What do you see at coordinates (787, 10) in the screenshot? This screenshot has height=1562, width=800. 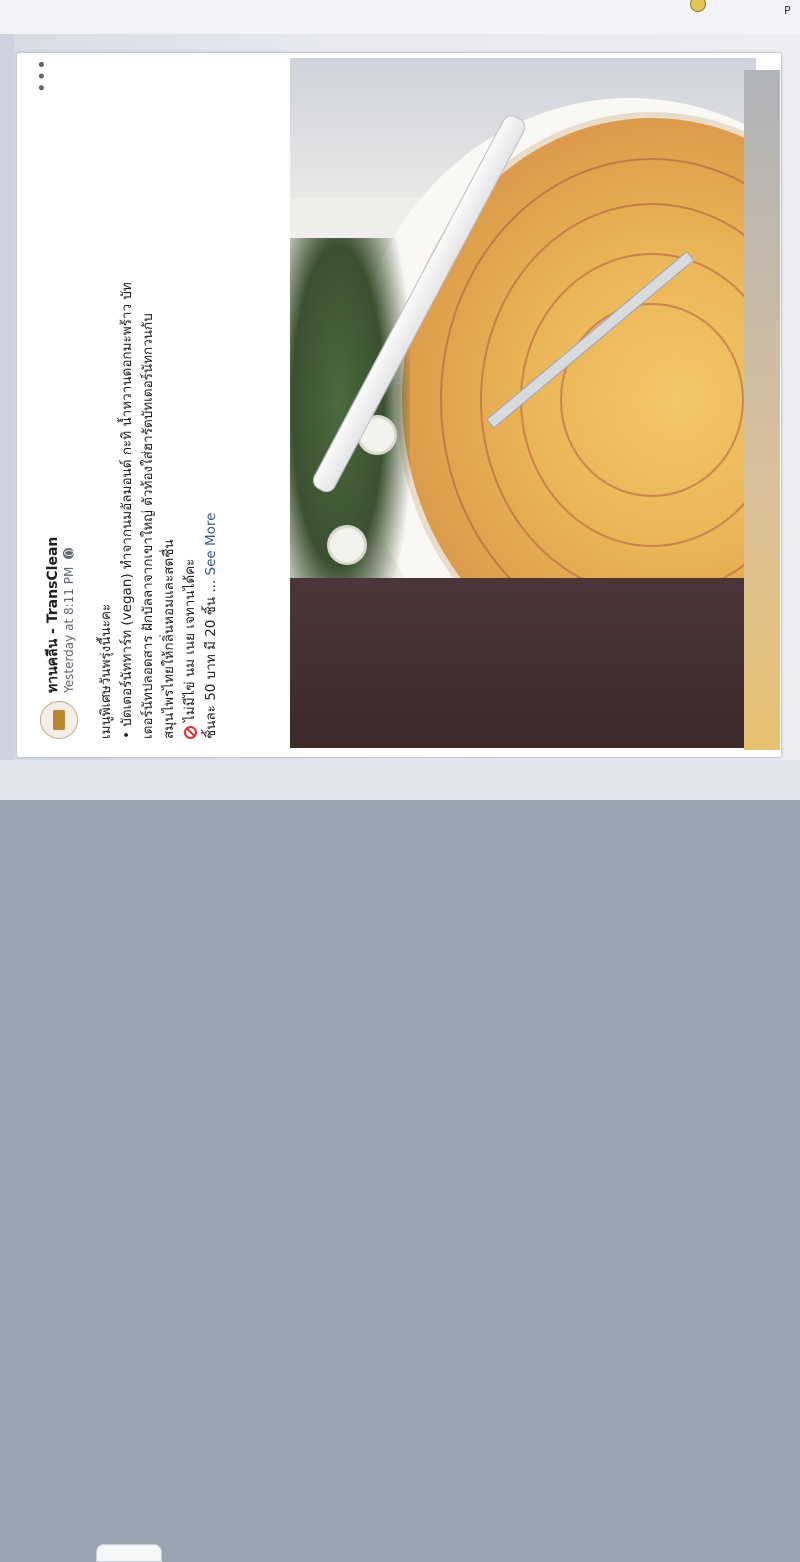 I see `top-corner-text: P` at bounding box center [787, 10].